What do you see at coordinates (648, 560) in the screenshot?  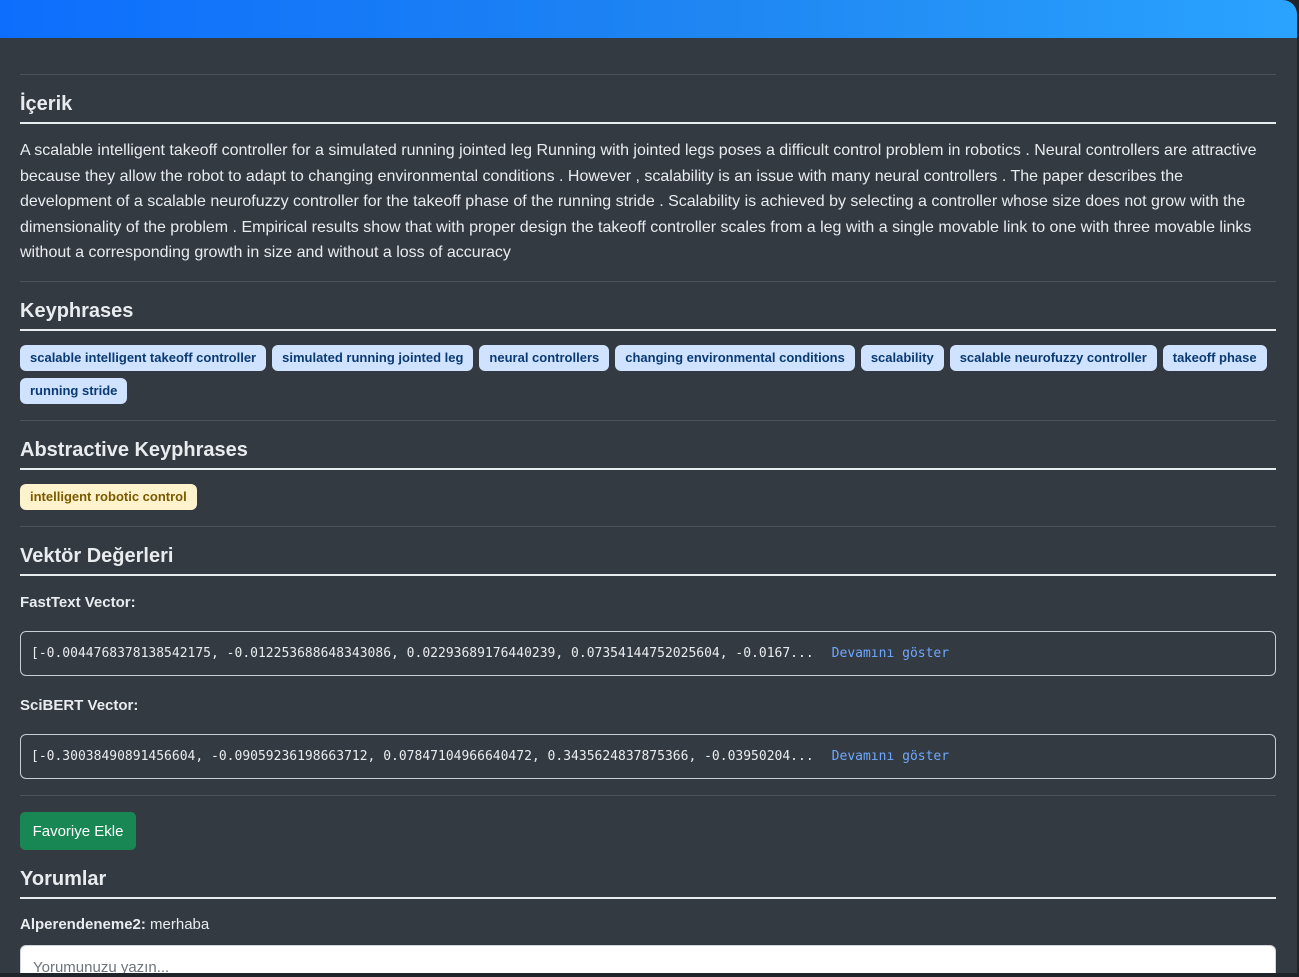 I see `vectors-heading: Vektör Değerleri` at bounding box center [648, 560].